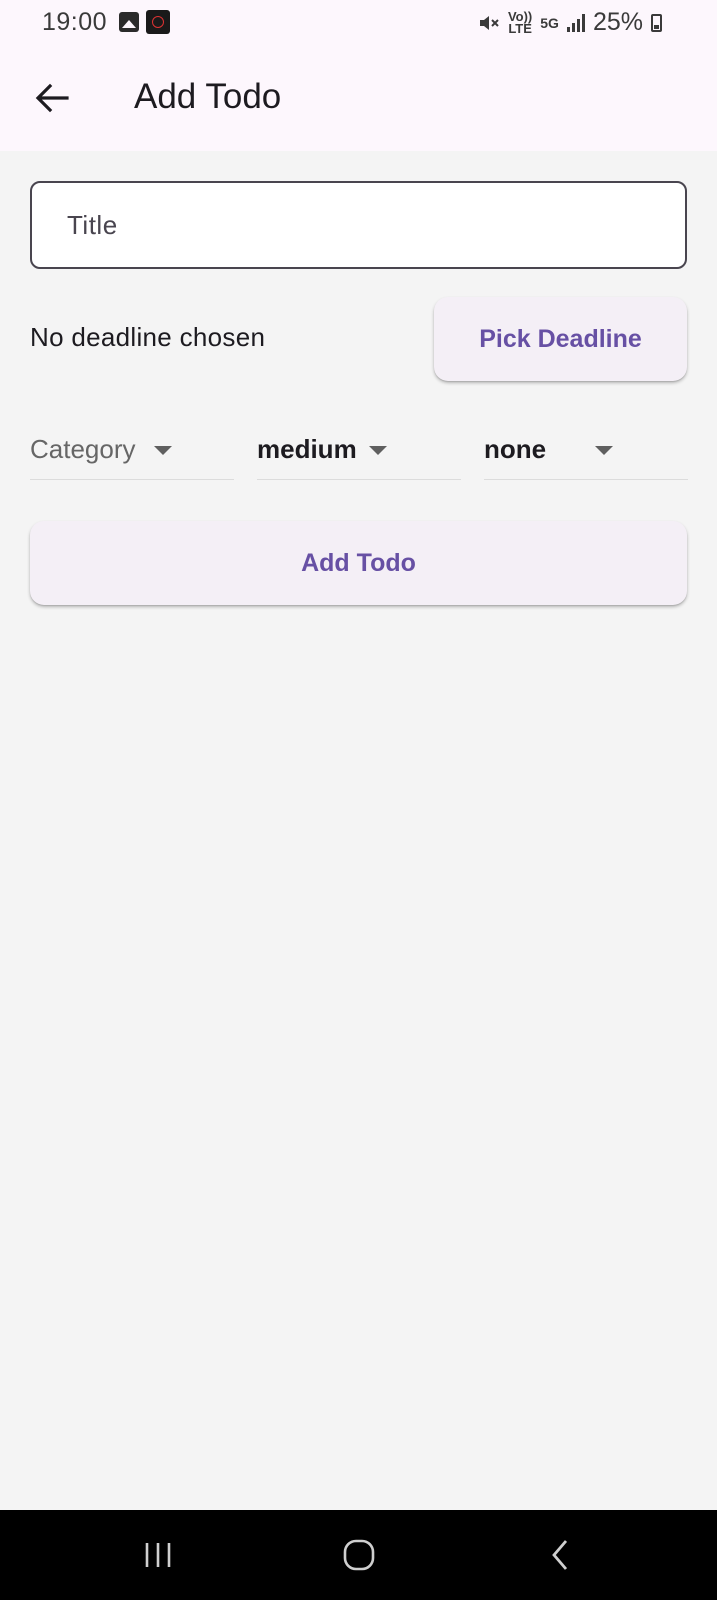 This screenshot has height=1600, width=717. I want to click on status-system-icons: Vo)) LTE 5G 25%, so click(570, 22).